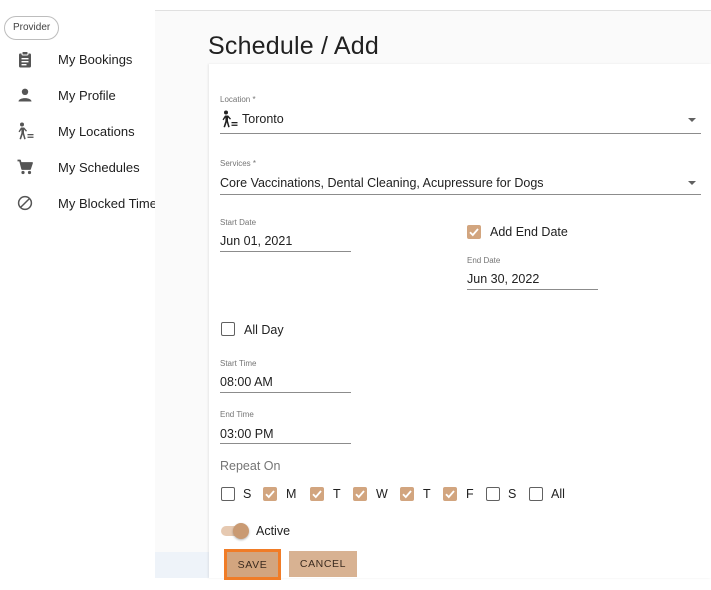  What do you see at coordinates (291, 494) in the screenshot?
I see `repeat-day-label: M` at bounding box center [291, 494].